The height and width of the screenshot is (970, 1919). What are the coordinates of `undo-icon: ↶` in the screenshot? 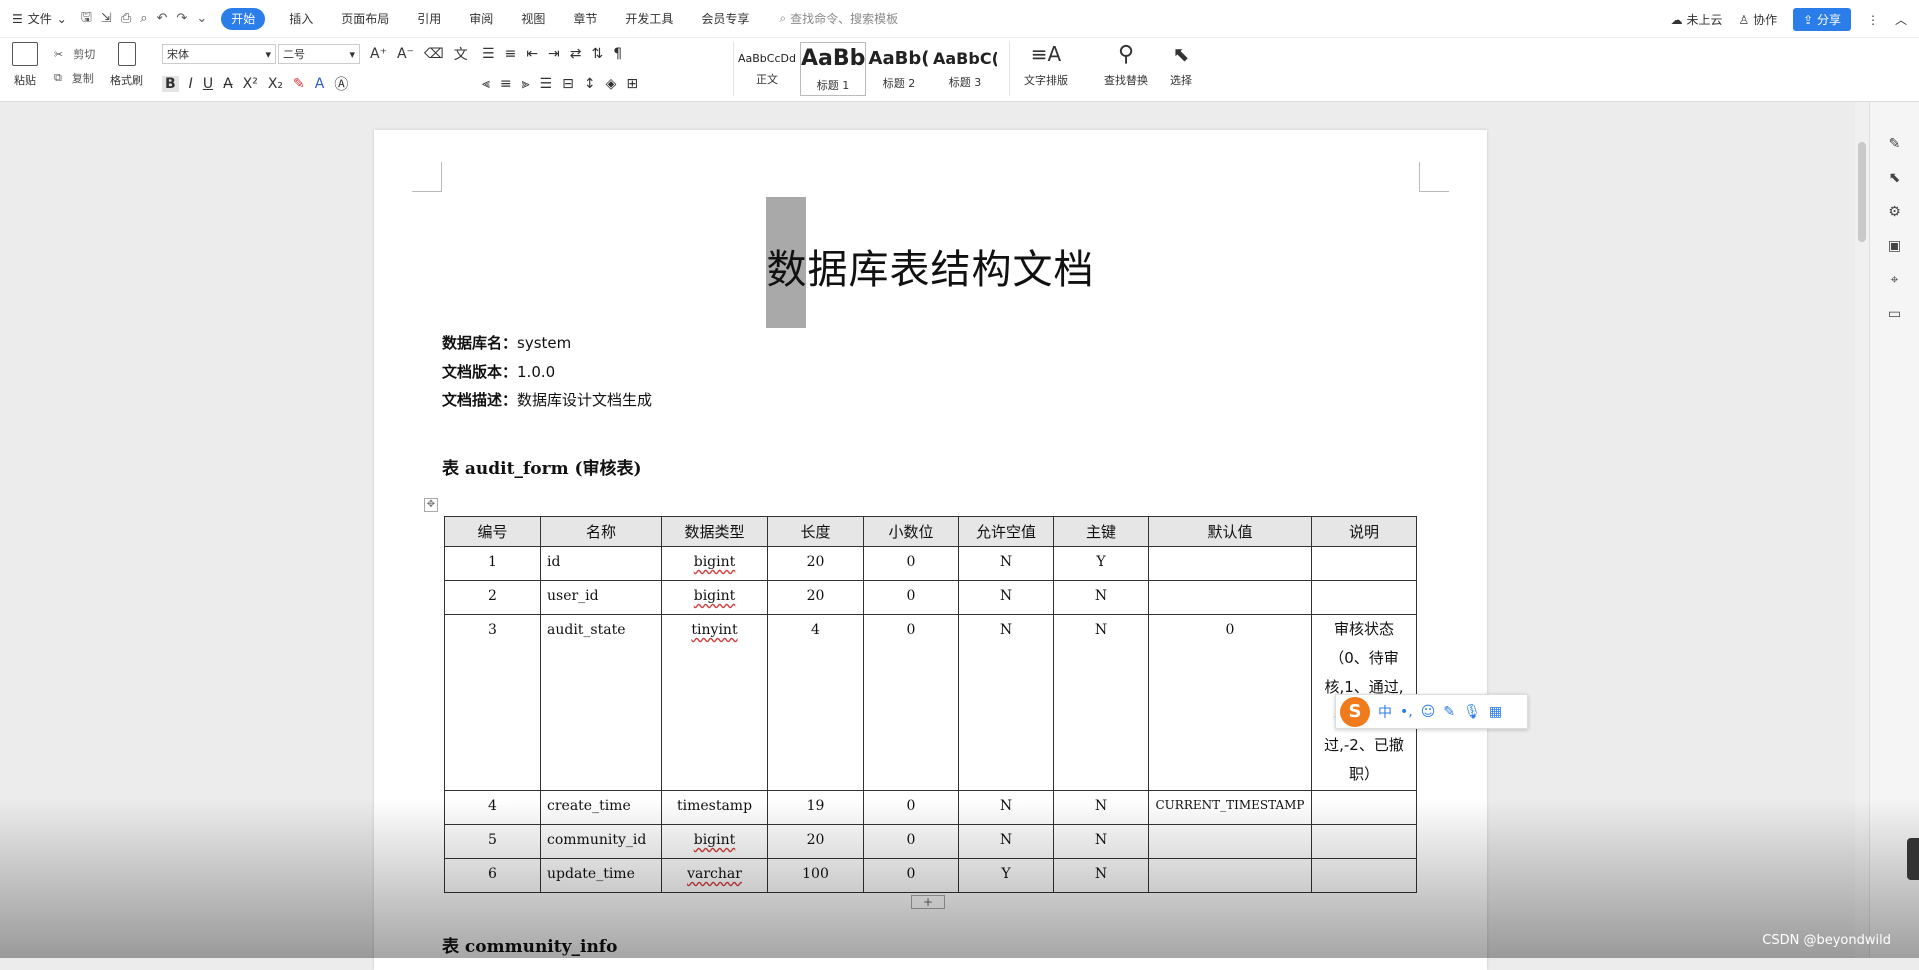 It's located at (162, 18).